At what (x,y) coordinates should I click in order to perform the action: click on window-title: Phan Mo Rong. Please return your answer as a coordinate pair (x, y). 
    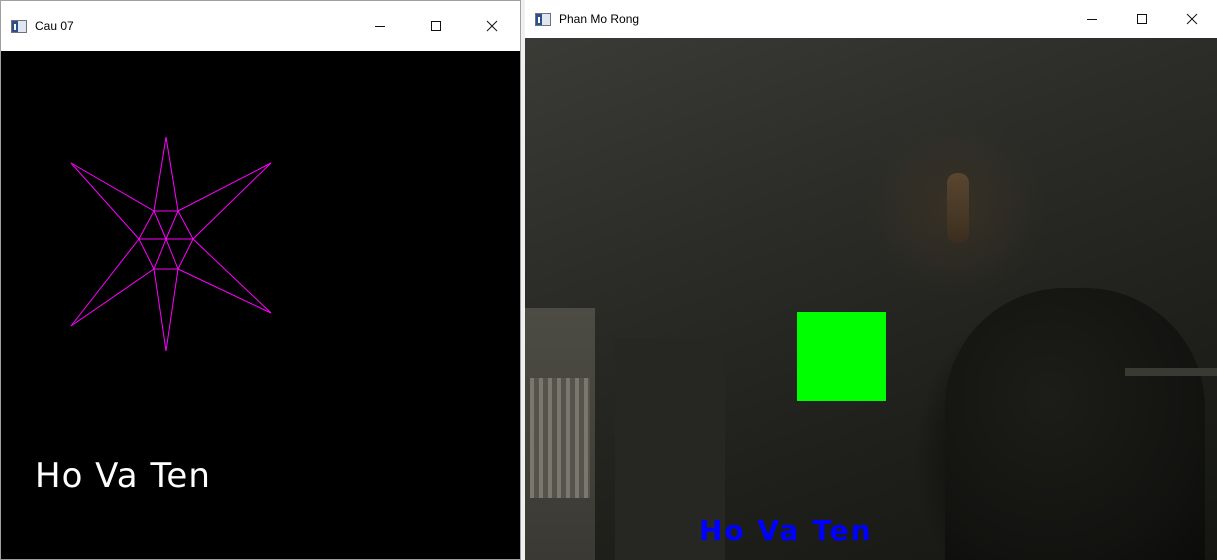
    Looking at the image, I should click on (599, 19).